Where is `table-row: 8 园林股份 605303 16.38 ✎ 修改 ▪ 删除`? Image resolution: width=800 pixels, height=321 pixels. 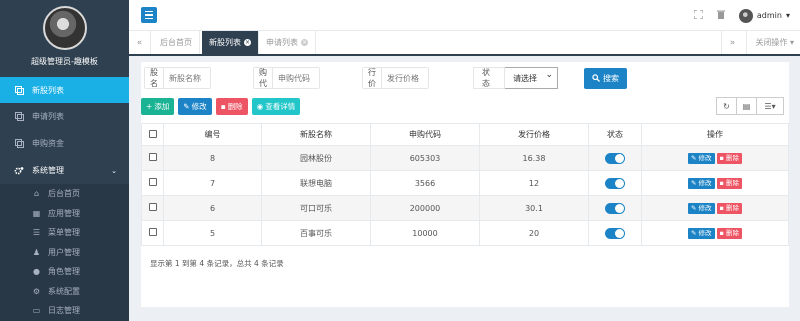
table-row: 8 园林股份 605303 16.38 ✎ 修改 ▪ 删除 is located at coordinates (465, 158).